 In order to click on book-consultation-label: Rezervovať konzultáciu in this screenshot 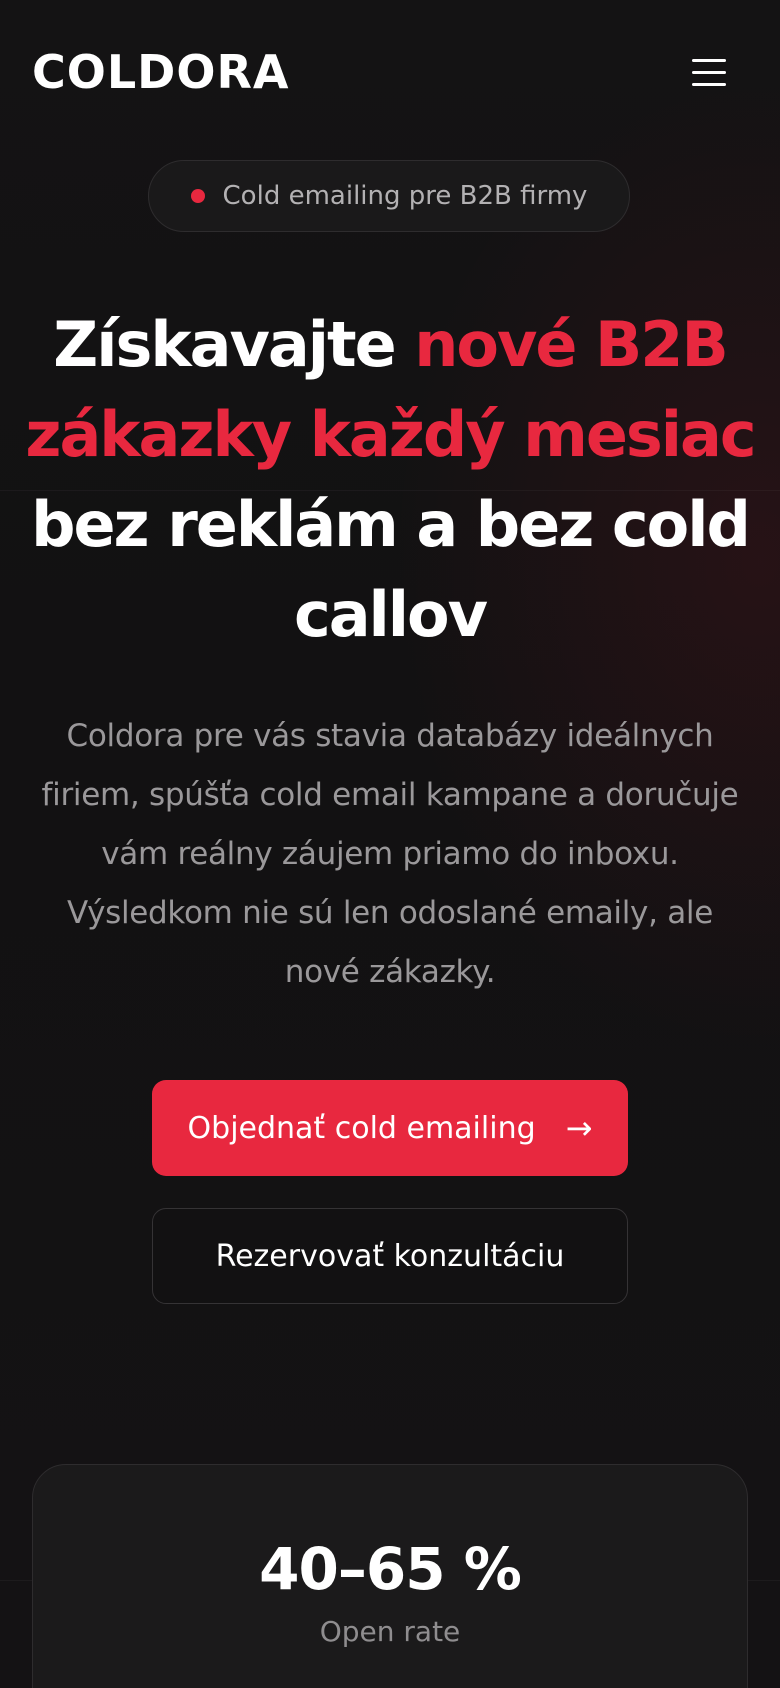, I will do `click(390, 1256)`.